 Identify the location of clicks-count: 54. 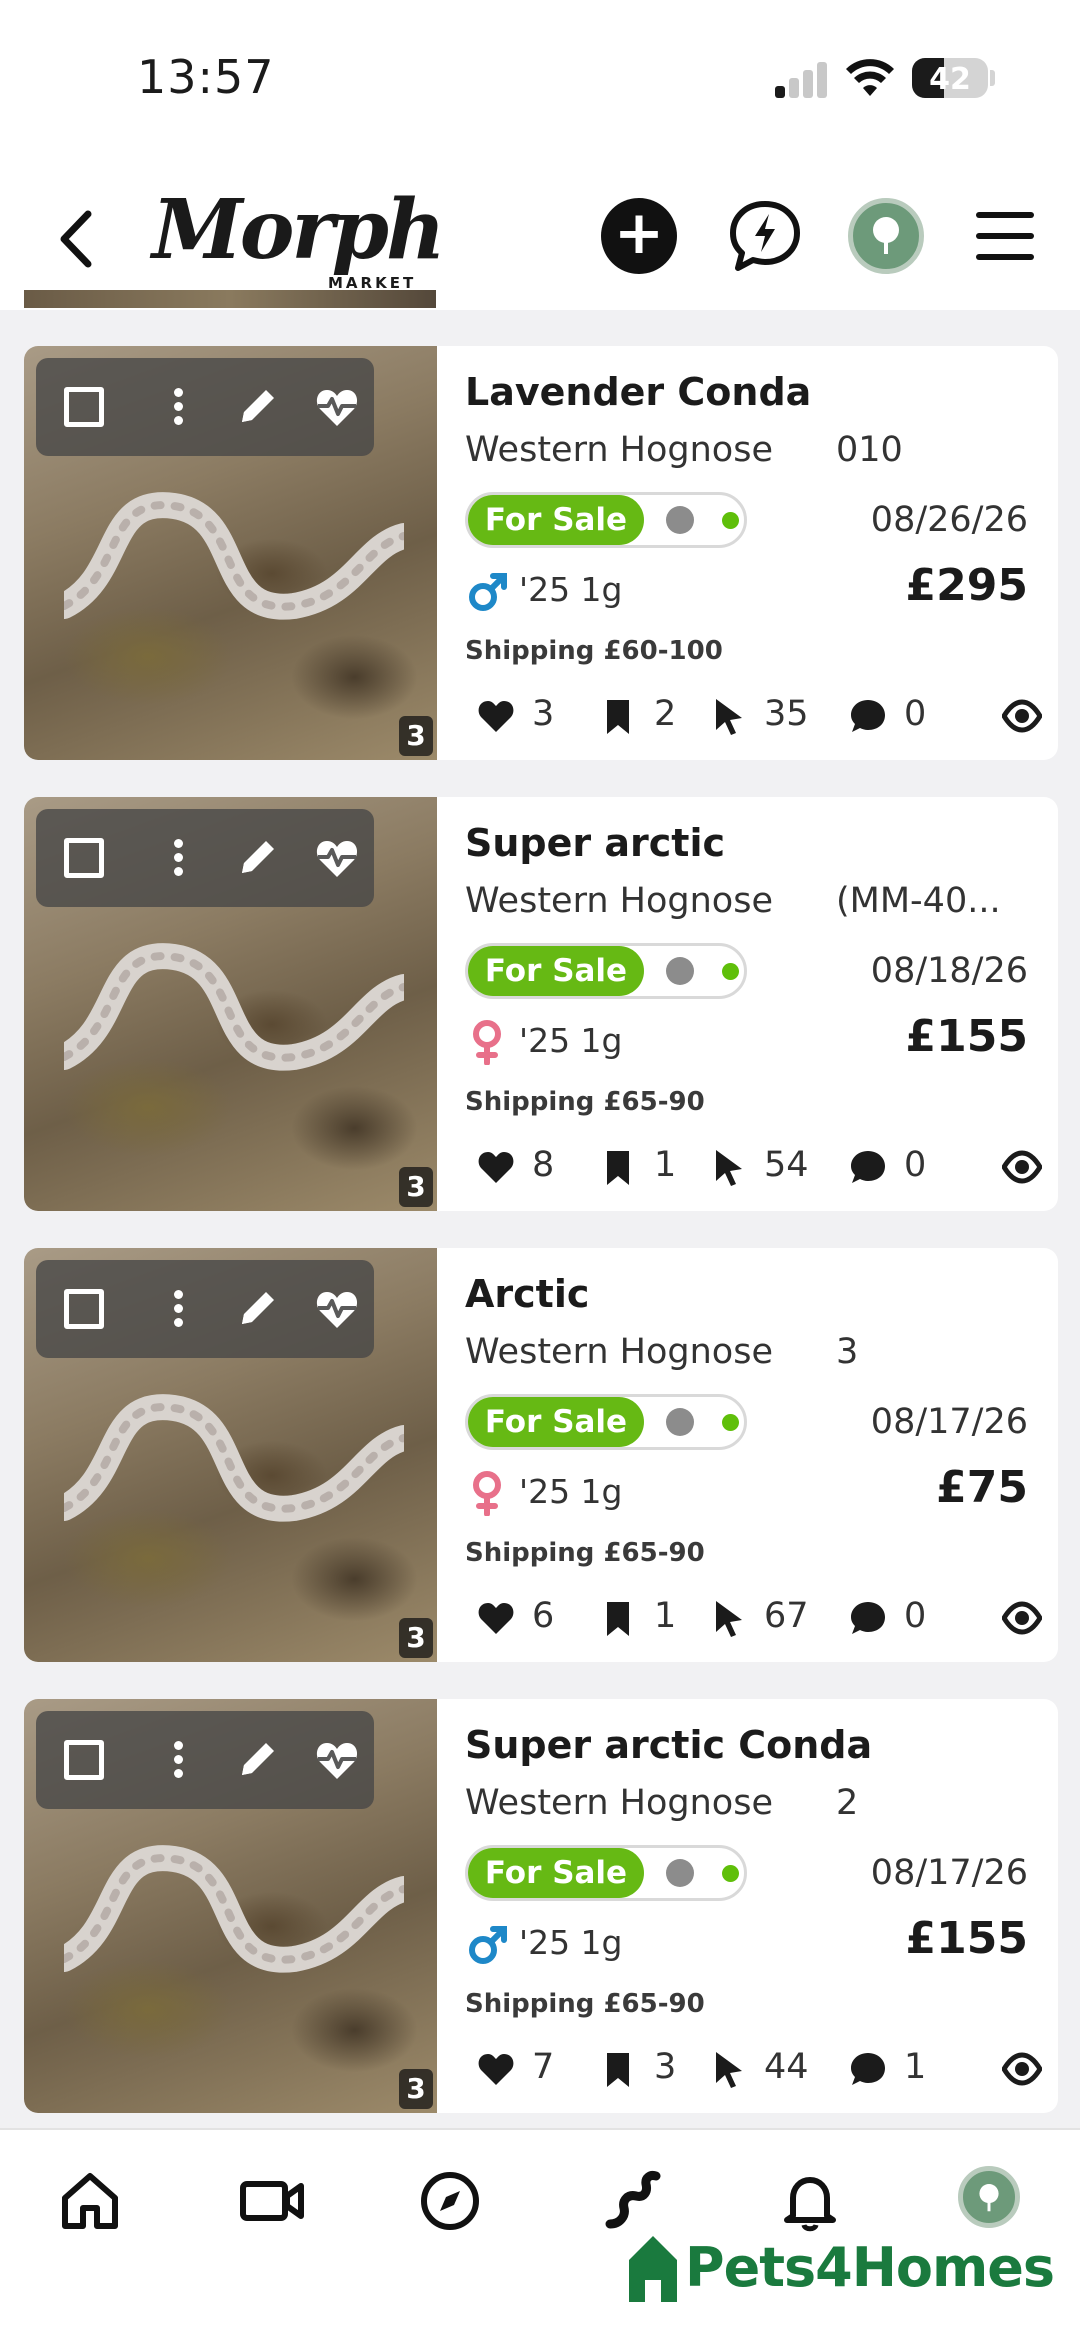
(786, 1165).